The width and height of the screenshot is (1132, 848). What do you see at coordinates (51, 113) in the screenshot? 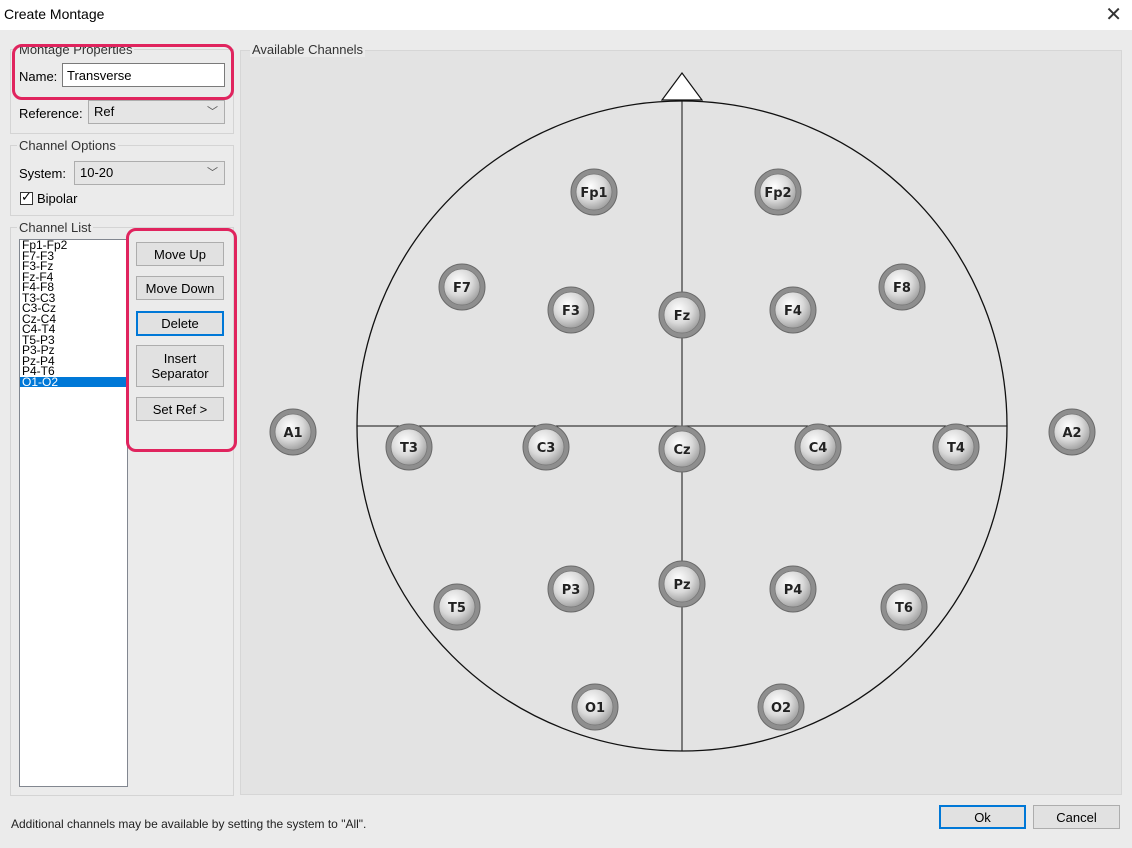
I see `reference-label: Reference:` at bounding box center [51, 113].